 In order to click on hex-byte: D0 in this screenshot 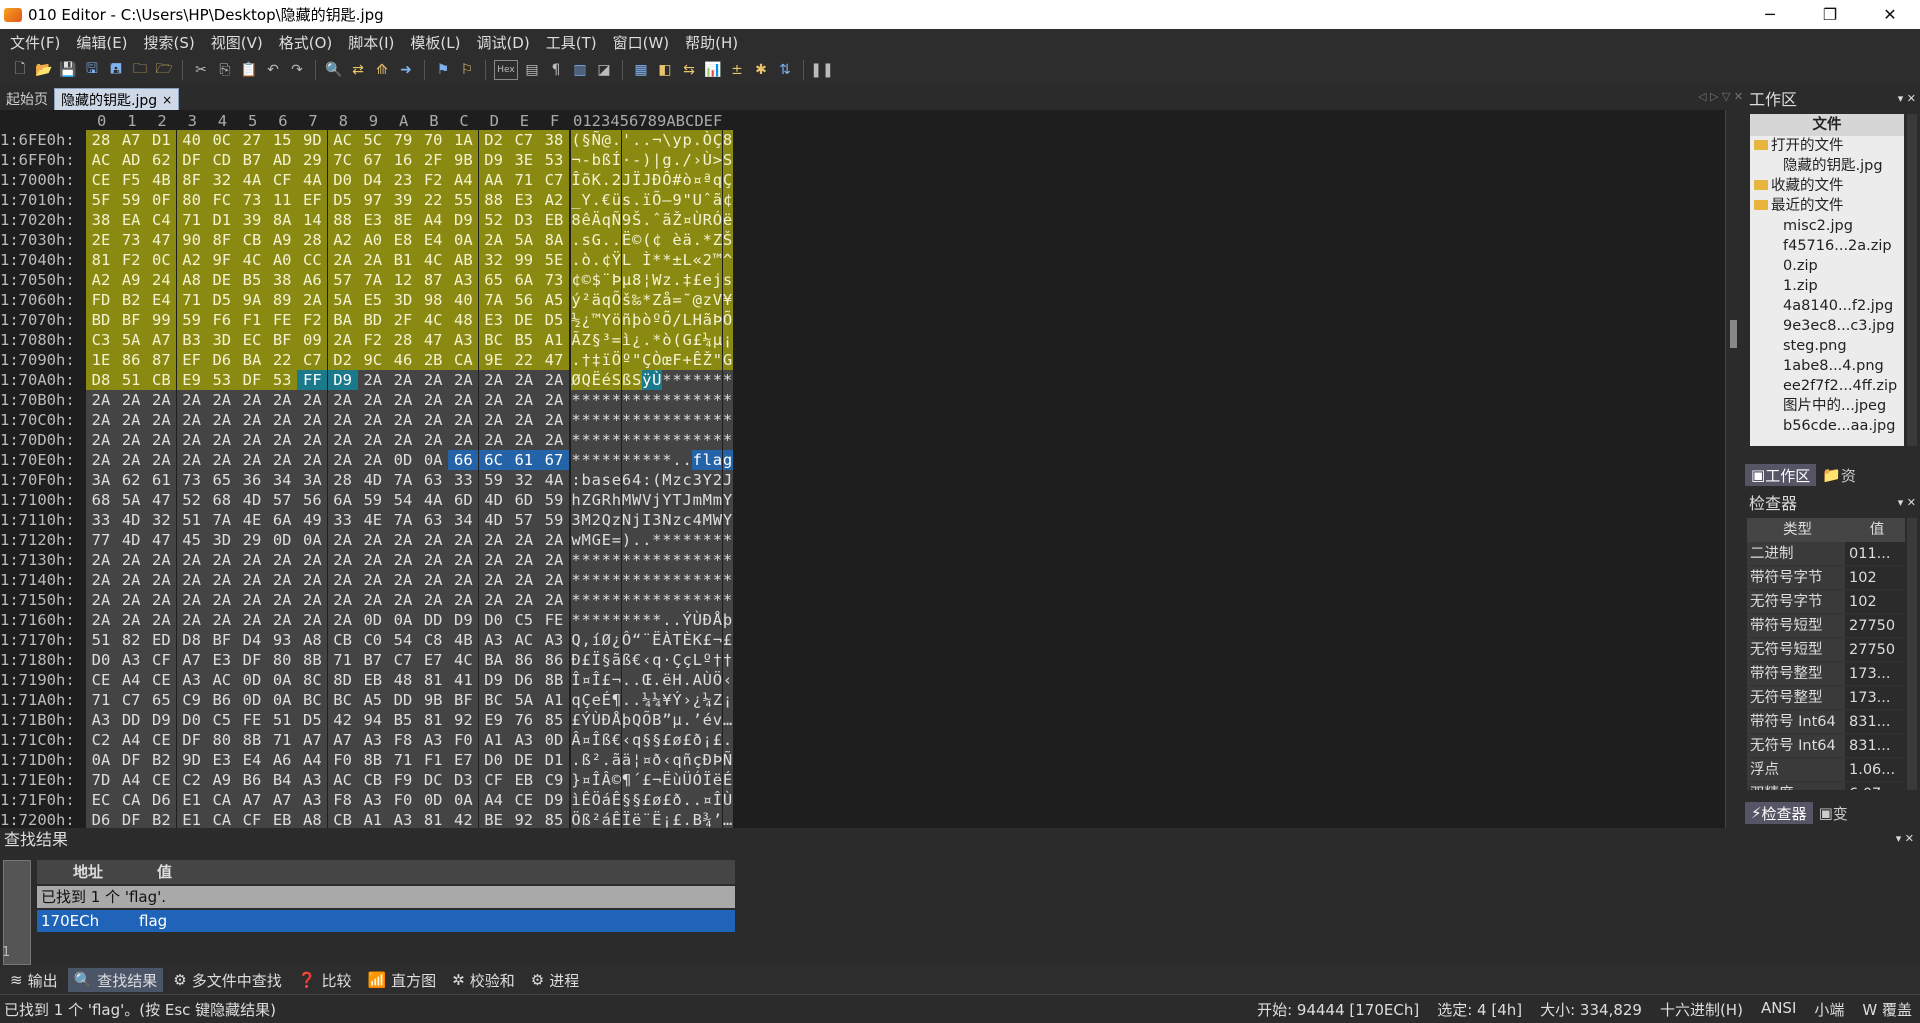, I will do `click(101, 660)`.